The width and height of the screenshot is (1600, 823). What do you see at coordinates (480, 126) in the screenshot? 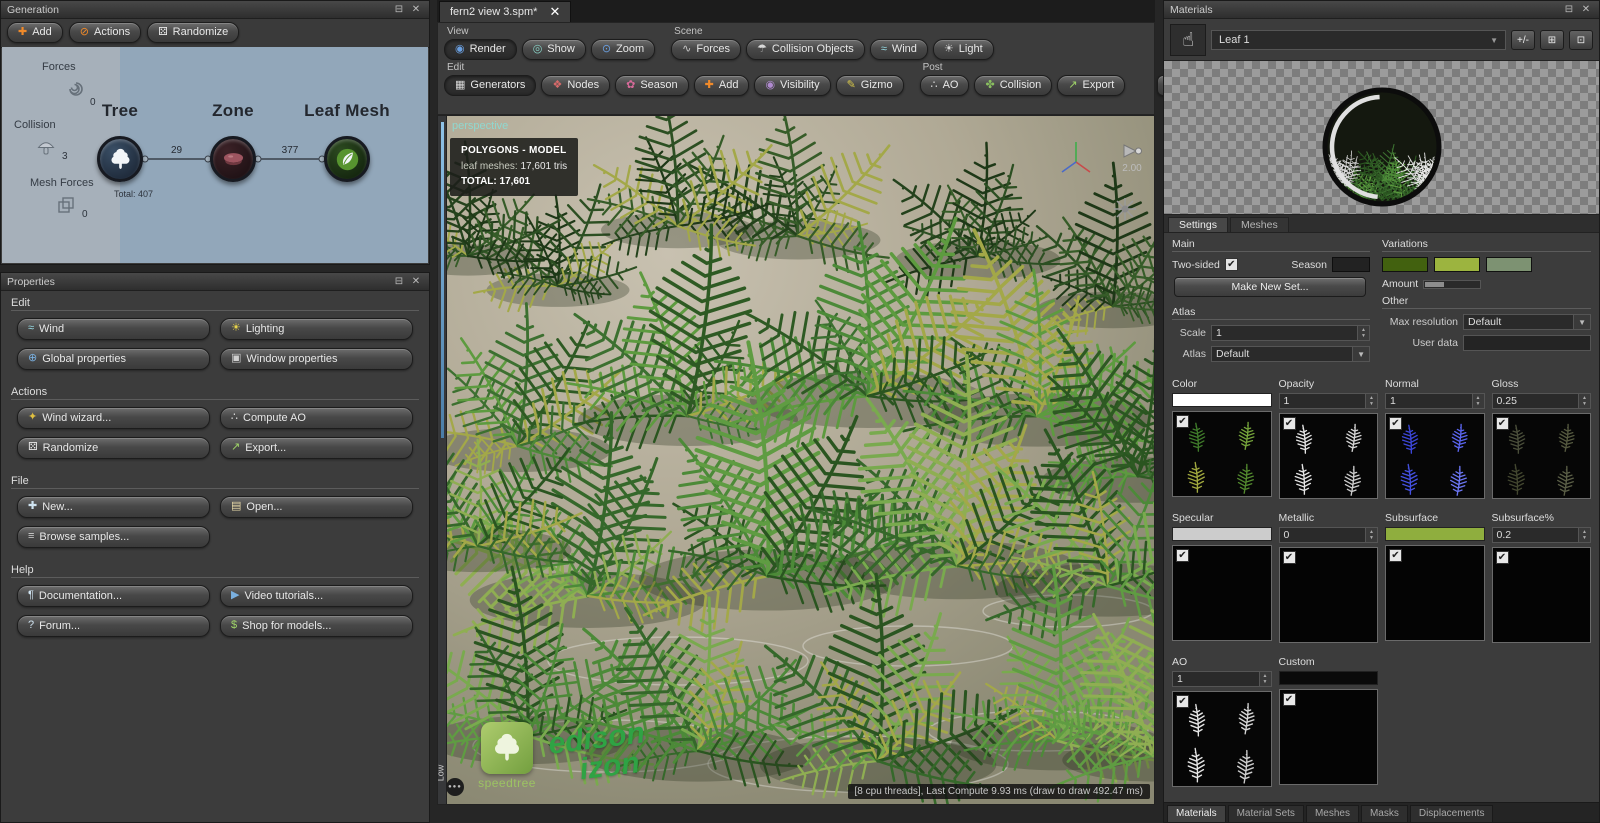
I see `view-mode-label: perspective` at bounding box center [480, 126].